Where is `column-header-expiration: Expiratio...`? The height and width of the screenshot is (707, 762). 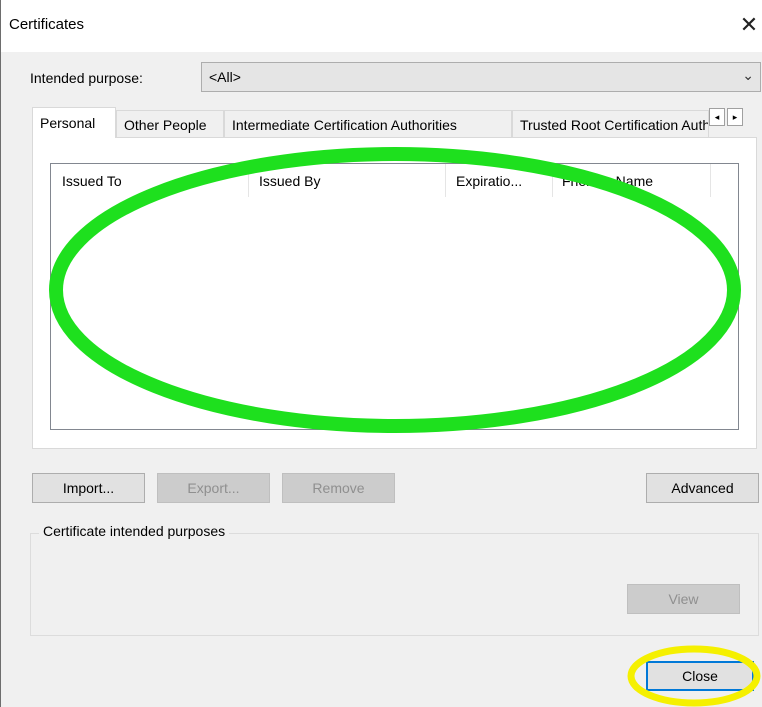 column-header-expiration: Expiratio... is located at coordinates (502, 181).